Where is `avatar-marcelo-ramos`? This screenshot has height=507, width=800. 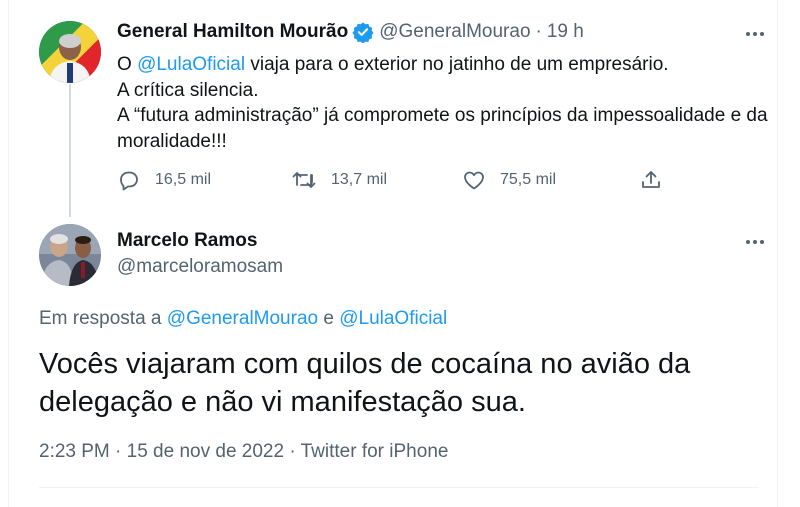
avatar-marcelo-ramos is located at coordinates (70, 255).